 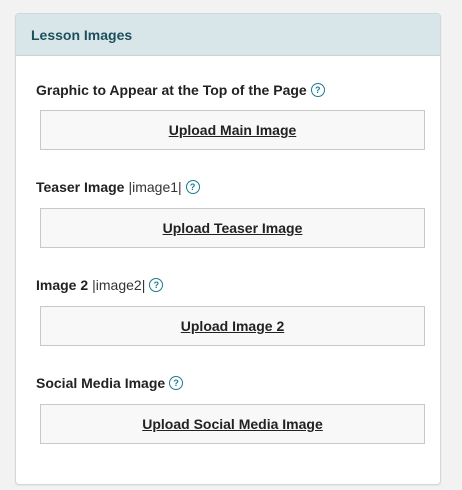 I want to click on panel-title: Lesson Images, so click(x=82, y=34).